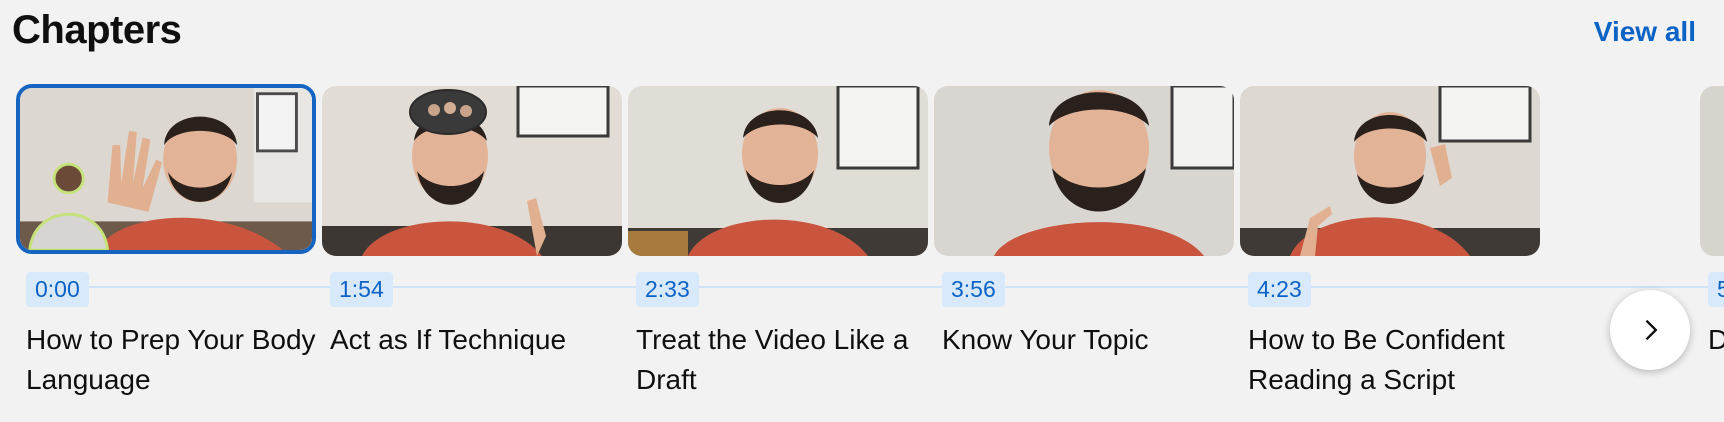  I want to click on chapter-title: Treat the Video Like a Draft, so click(772, 359).